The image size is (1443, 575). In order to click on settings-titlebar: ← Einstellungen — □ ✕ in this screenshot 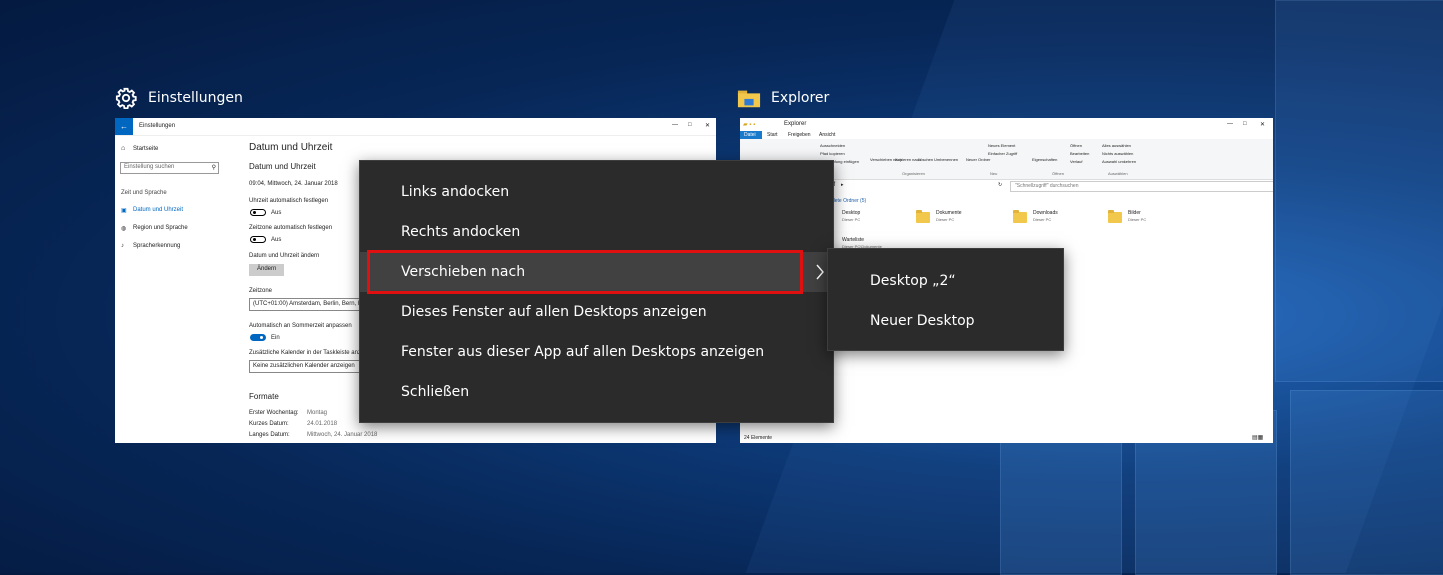, I will do `click(415, 127)`.